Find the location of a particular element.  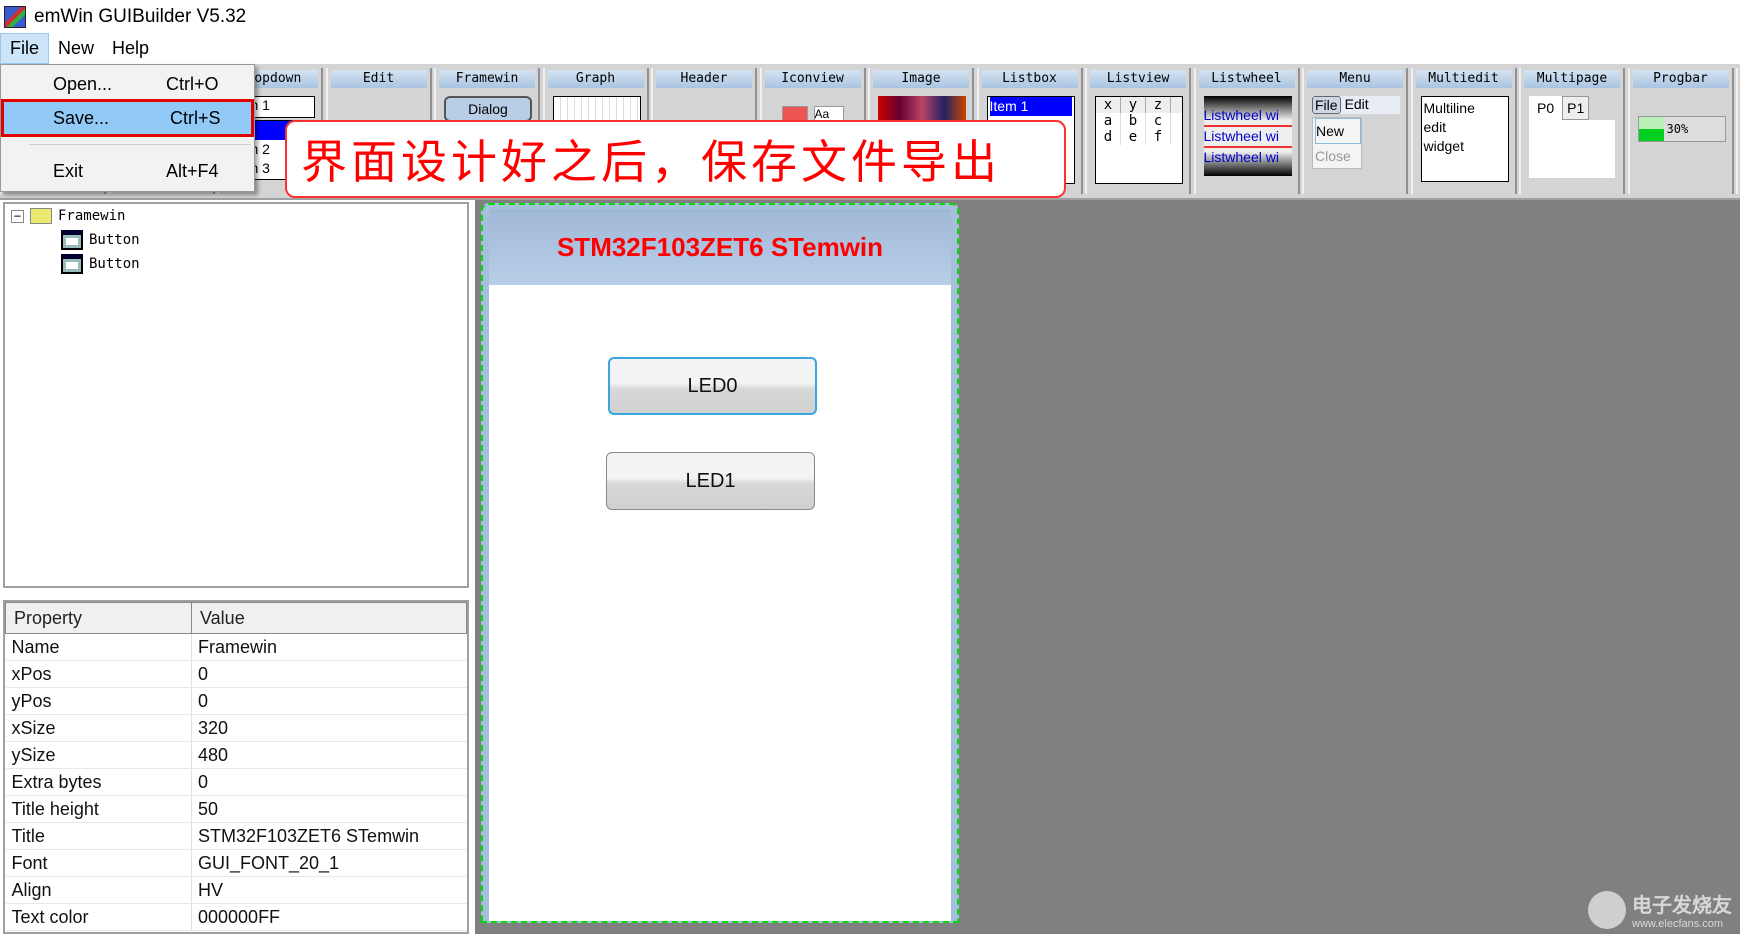

property-row: yPos 0 is located at coordinates (236, 701).